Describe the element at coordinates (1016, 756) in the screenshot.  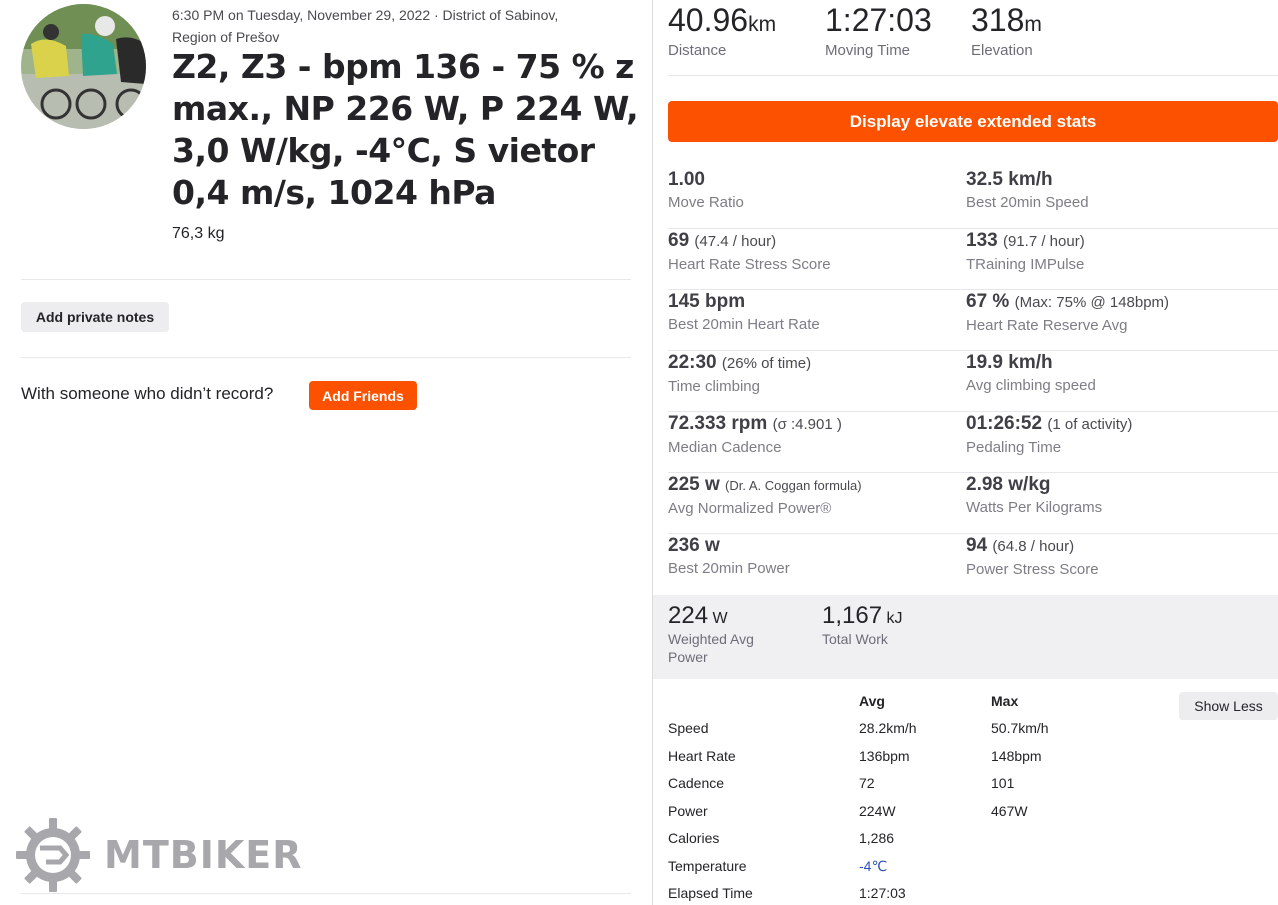
I see `table-cell-max: 148bpm` at that location.